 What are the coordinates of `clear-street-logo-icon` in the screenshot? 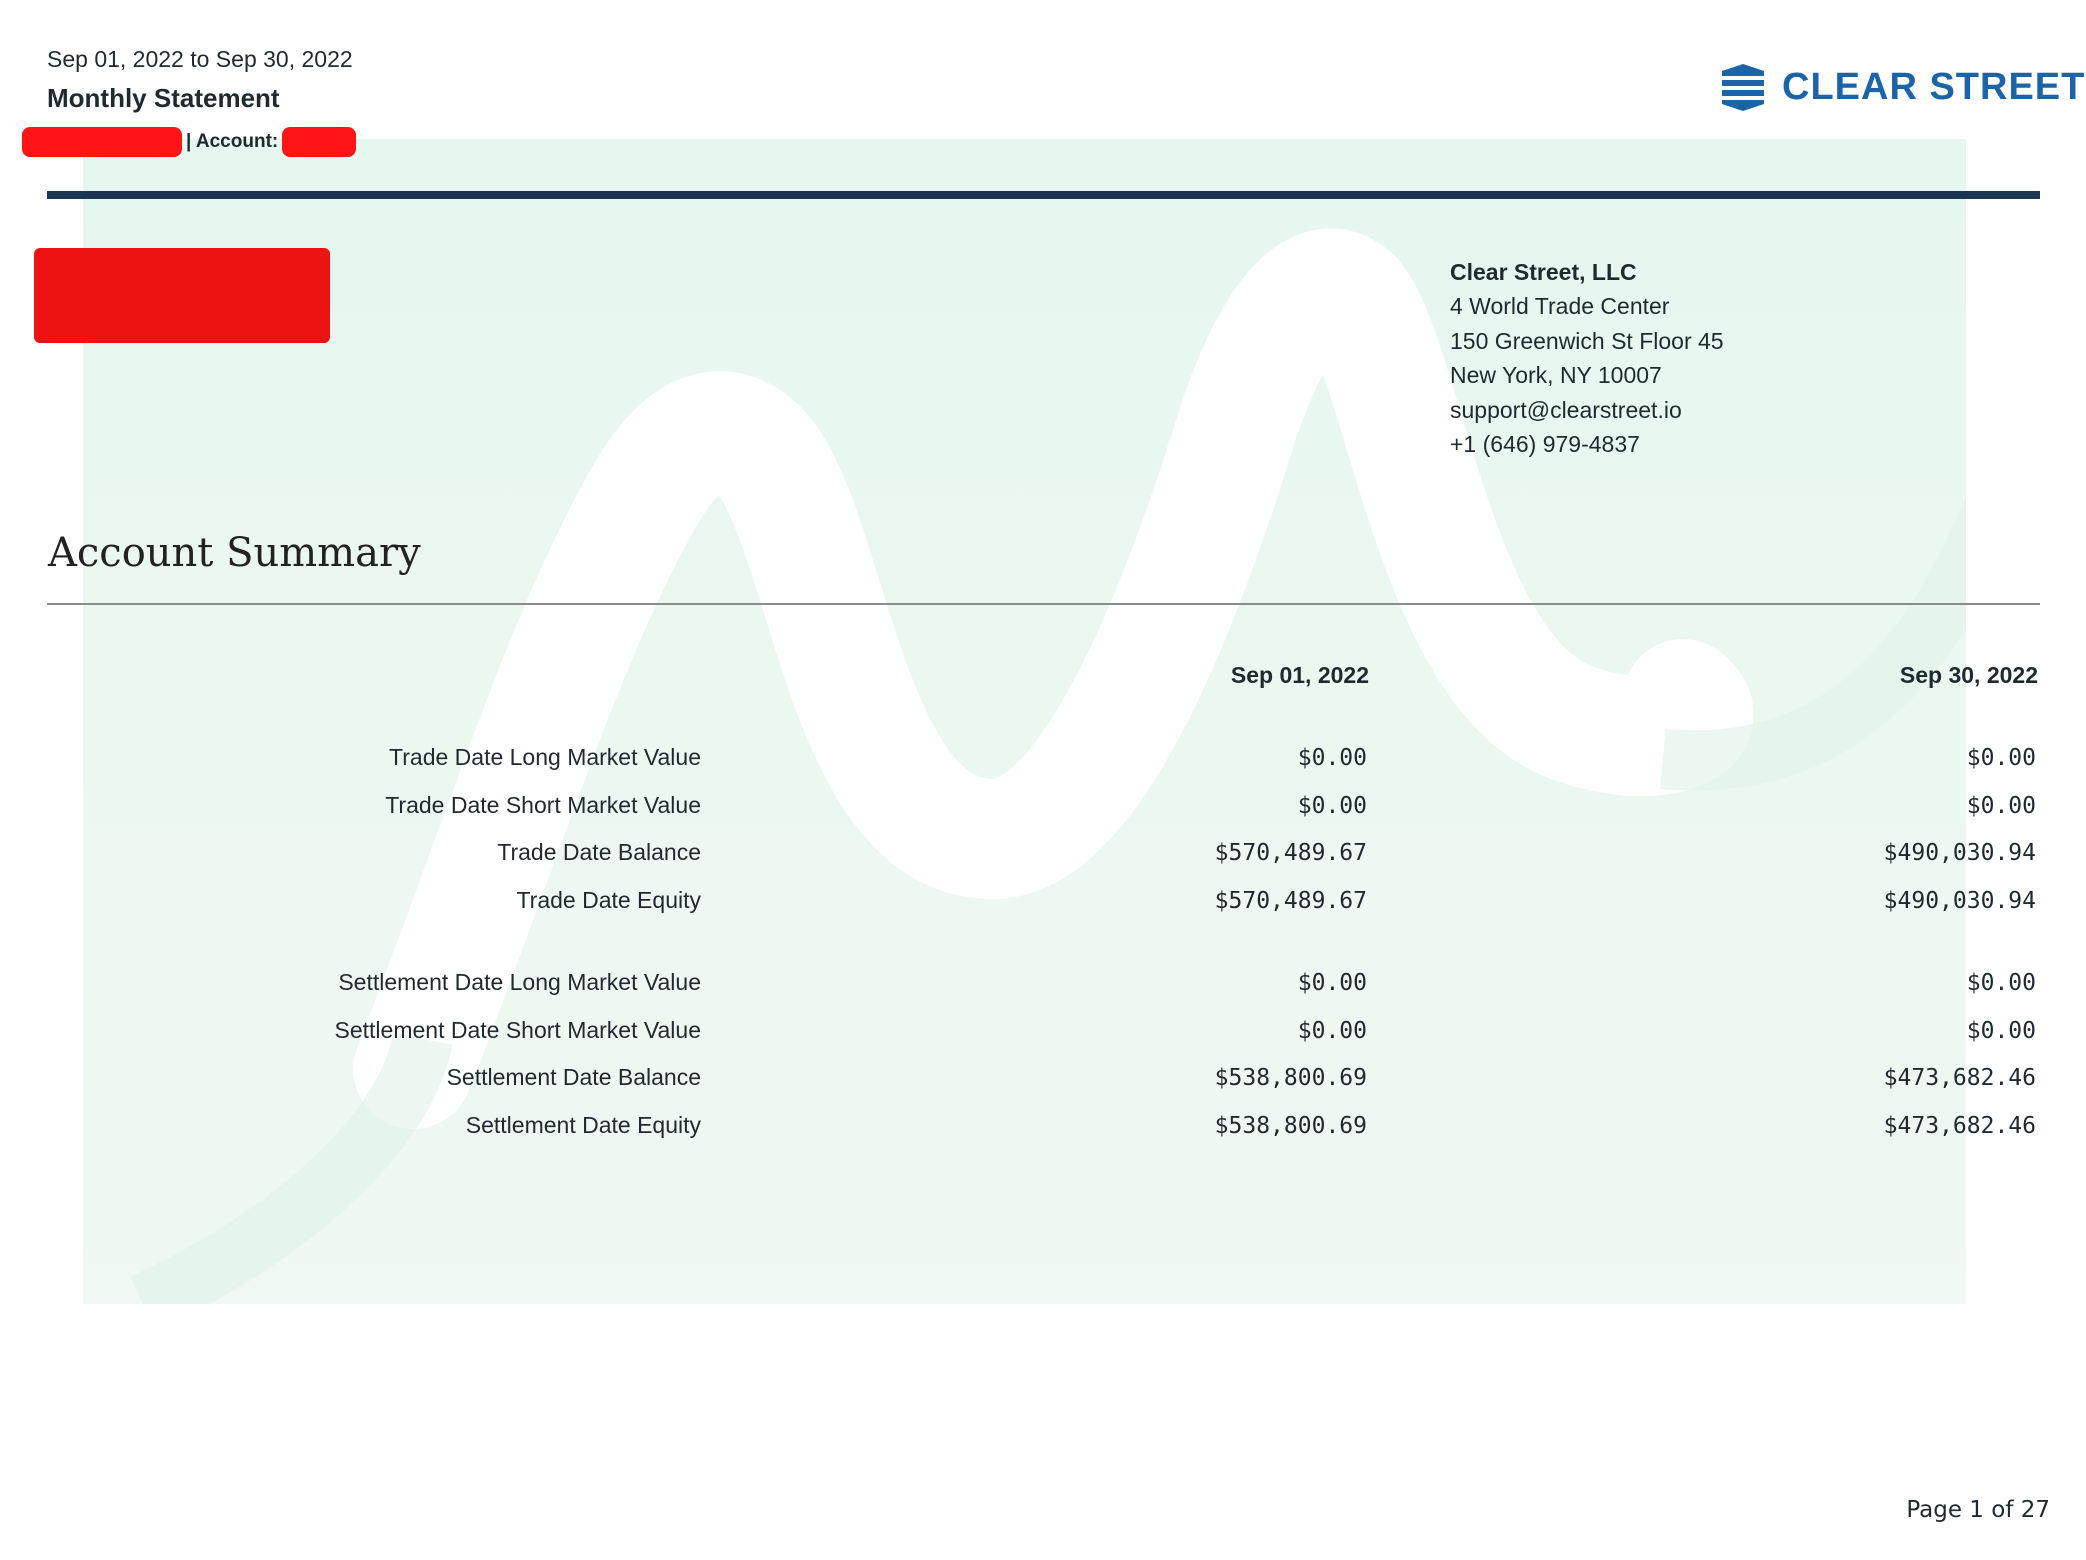 It's located at (1743, 87).